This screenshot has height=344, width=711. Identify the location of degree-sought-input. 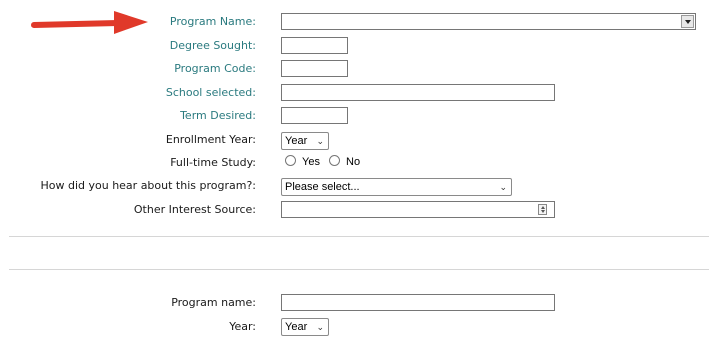
(314, 45).